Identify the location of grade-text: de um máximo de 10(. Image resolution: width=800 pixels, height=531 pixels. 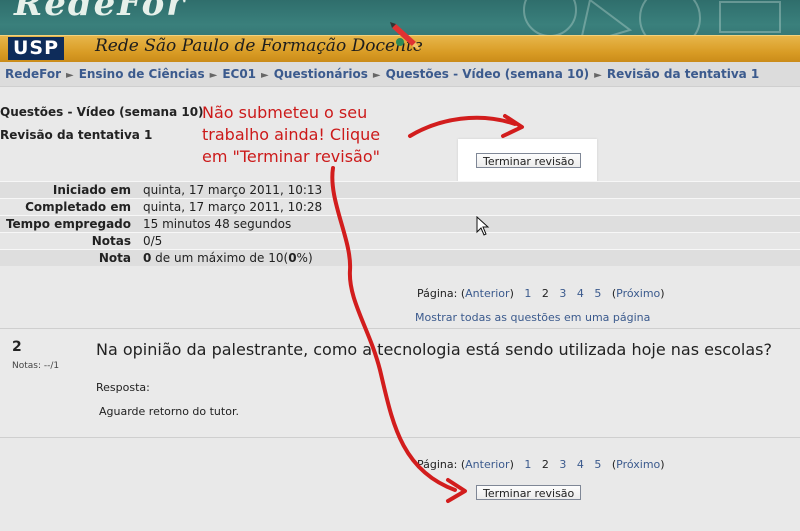
(220, 258).